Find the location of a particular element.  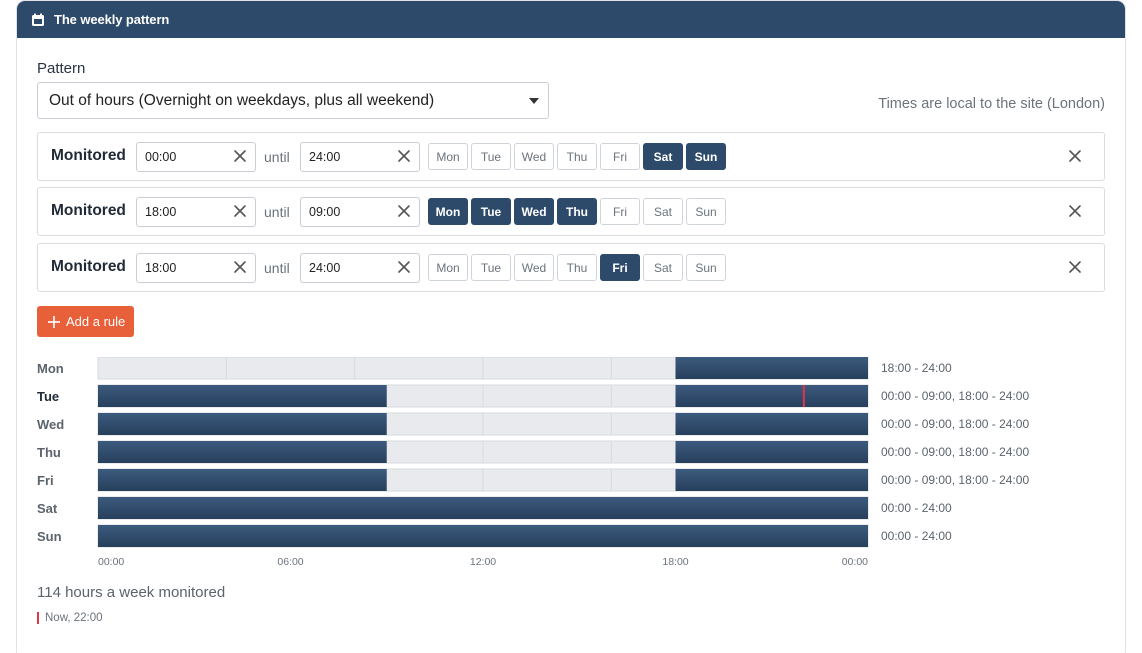

x-tick-label: 06:00 is located at coordinates (290, 562).